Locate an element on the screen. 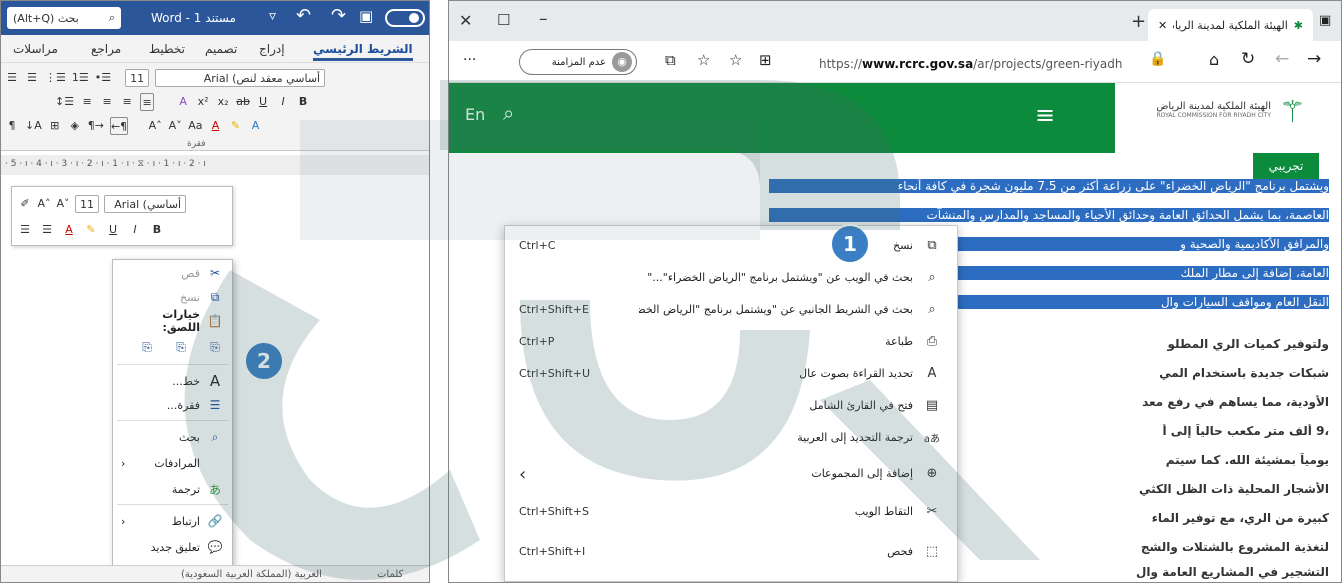 This screenshot has width=1342, height=583. multilevel-list-icon: ⋮☰ is located at coordinates (55, 78).